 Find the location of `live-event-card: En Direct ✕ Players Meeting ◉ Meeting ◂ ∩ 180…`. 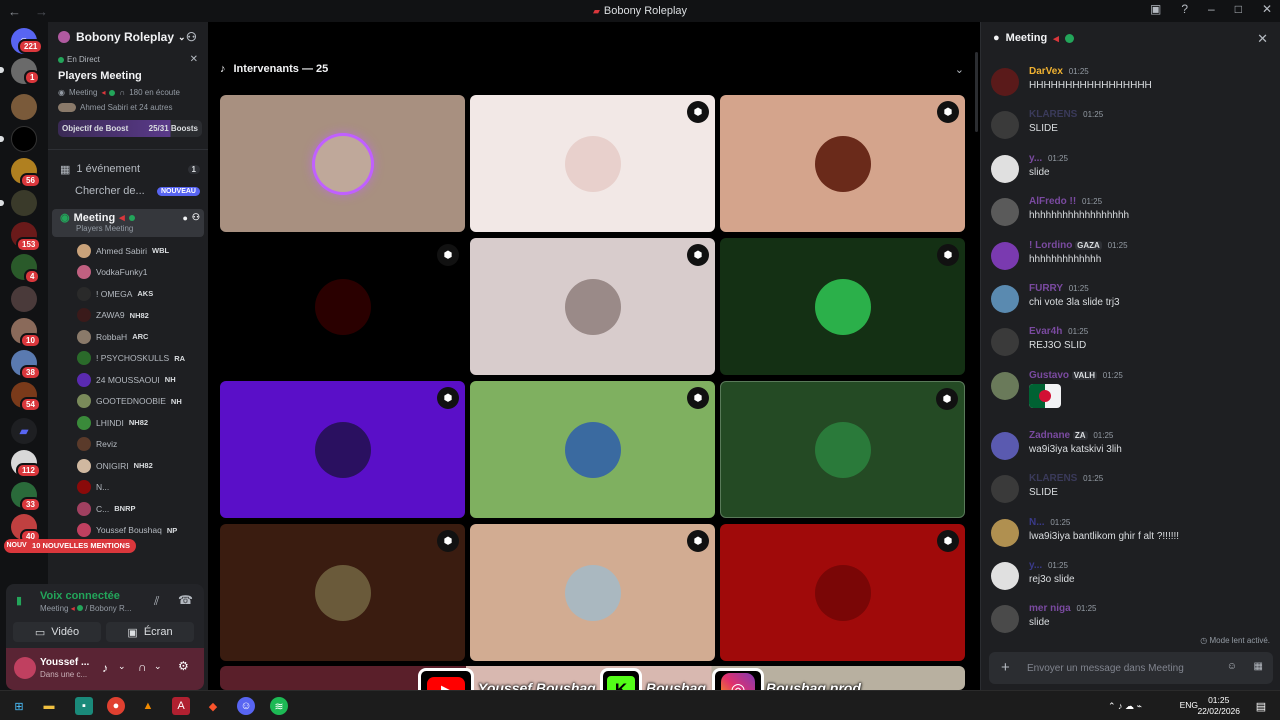

live-event-card: En Direct ✕ Players Meeting ◉ Meeting ◂ ∩ 180… is located at coordinates (128, 82).